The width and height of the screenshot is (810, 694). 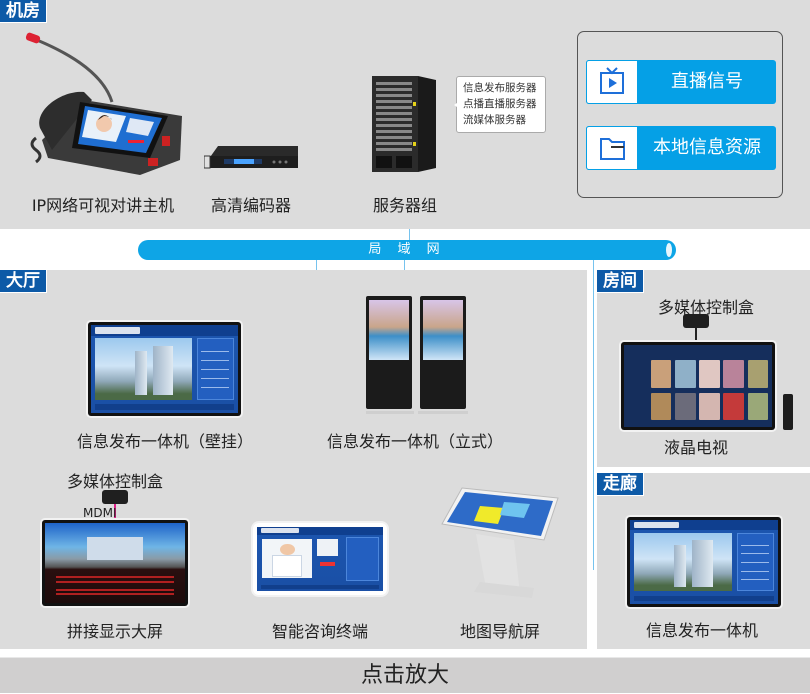 What do you see at coordinates (107, 105) in the screenshot?
I see `video-intercom-icon` at bounding box center [107, 105].